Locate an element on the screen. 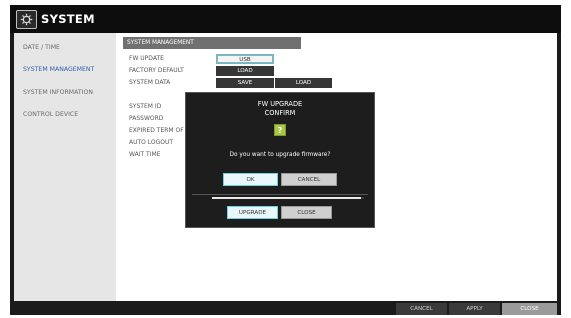 Image resolution: width=571 pixels, height=318 pixels. factory-default-label: FACTORY DEFAULT is located at coordinates (156, 70).